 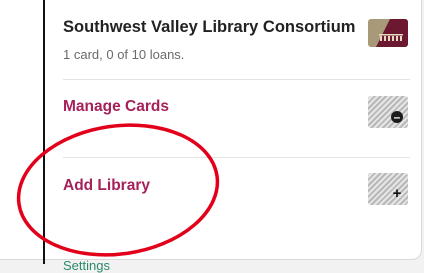 I want to click on minus-circle-icon: –, so click(x=397, y=117).